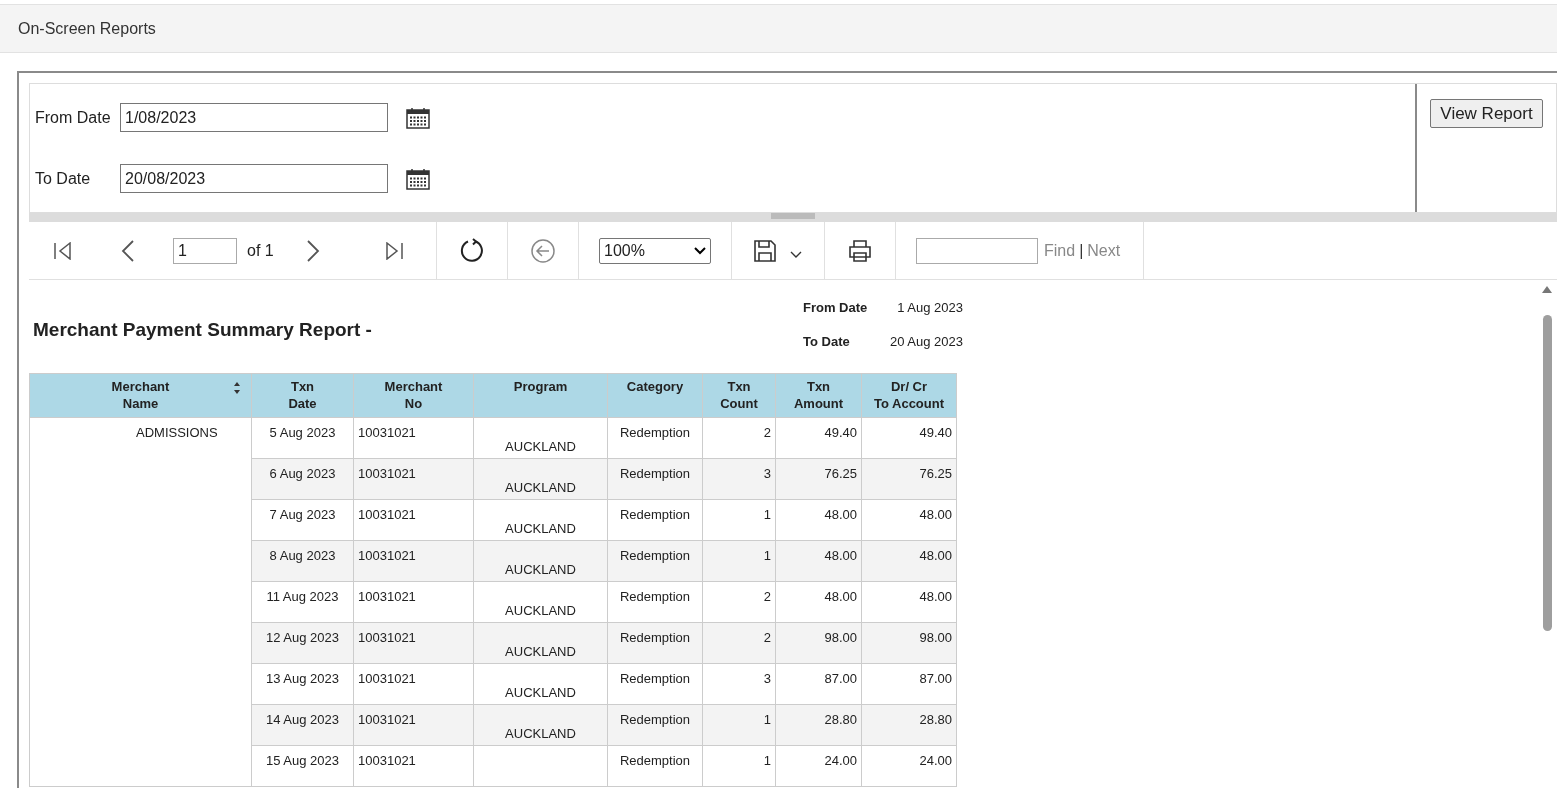 The width and height of the screenshot is (1557, 788). I want to click on parameter-label: From Date, so click(73, 117).